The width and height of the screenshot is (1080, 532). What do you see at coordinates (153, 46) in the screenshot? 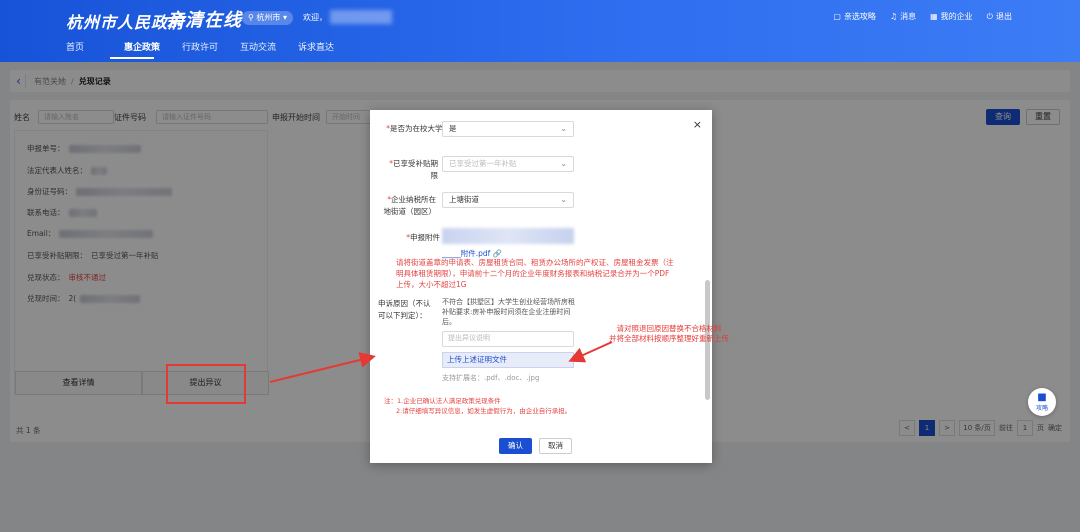
I see `nav-policies: 惠企政策` at bounding box center [153, 46].